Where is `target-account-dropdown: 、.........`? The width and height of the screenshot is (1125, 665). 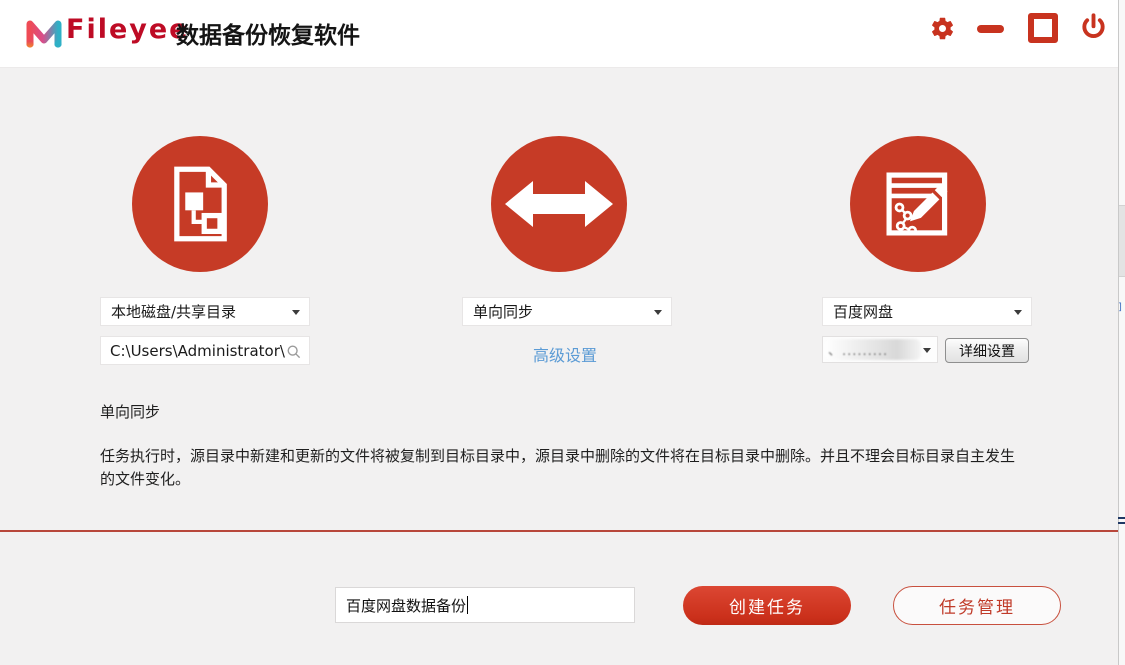 target-account-dropdown: 、......... is located at coordinates (880, 349).